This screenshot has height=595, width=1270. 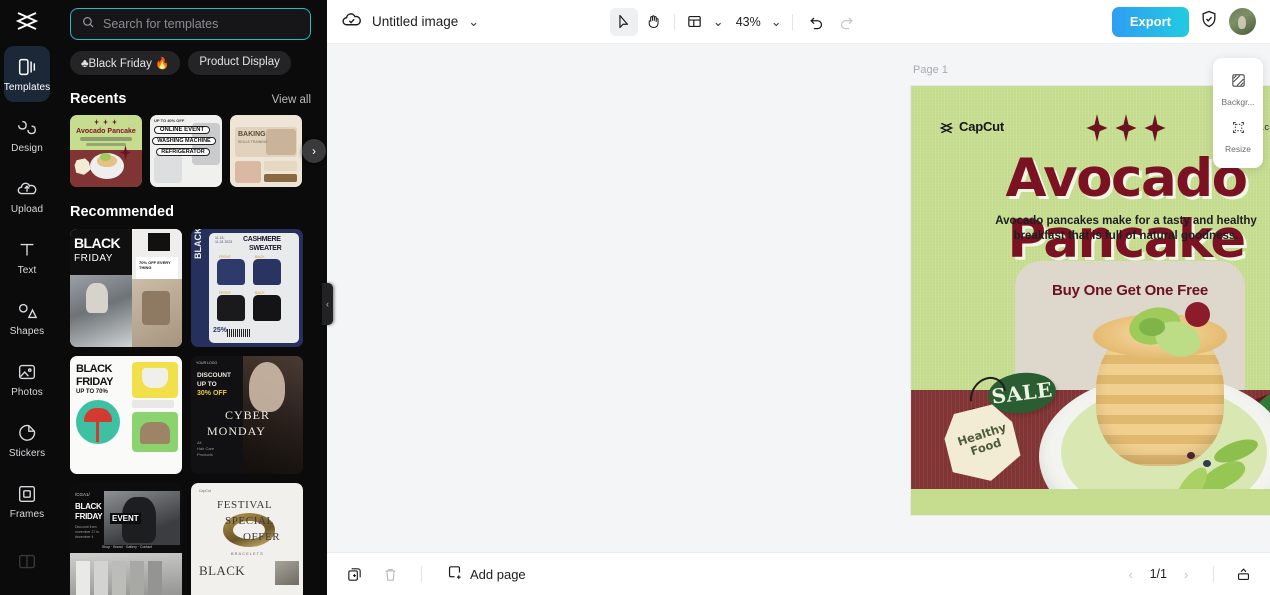 What do you see at coordinates (473, 22) in the screenshot?
I see `chevron-down-icon: ⌄` at bounding box center [473, 22].